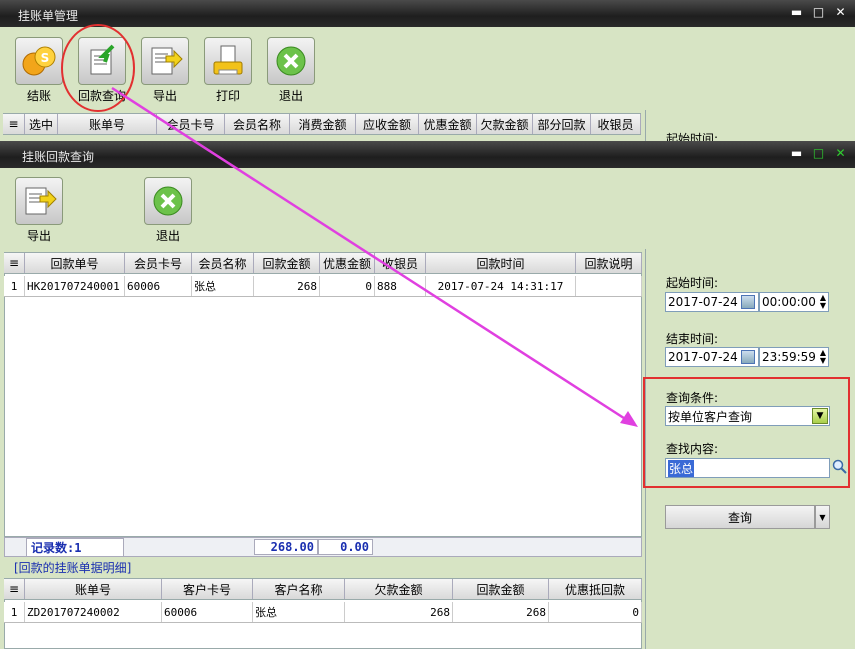  What do you see at coordinates (291, 70) in the screenshot?
I see `exit-button: 退出` at bounding box center [291, 70].